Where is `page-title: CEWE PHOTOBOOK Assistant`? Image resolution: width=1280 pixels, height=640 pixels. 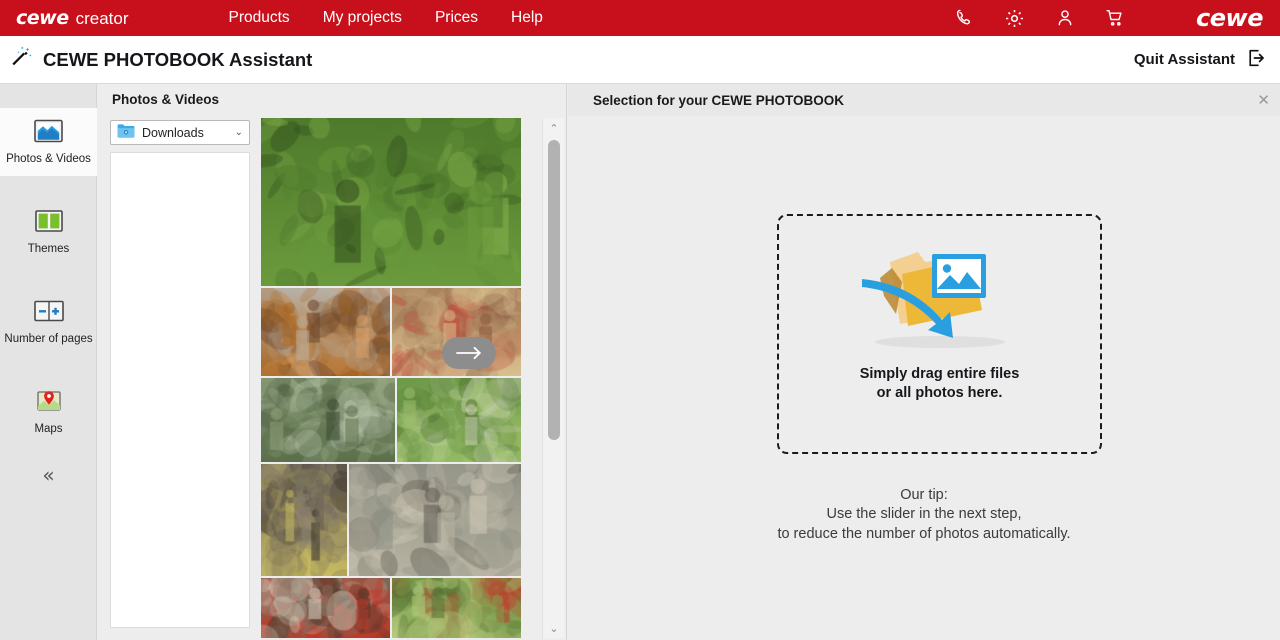
page-title: CEWE PHOTOBOOK Assistant is located at coordinates (178, 59).